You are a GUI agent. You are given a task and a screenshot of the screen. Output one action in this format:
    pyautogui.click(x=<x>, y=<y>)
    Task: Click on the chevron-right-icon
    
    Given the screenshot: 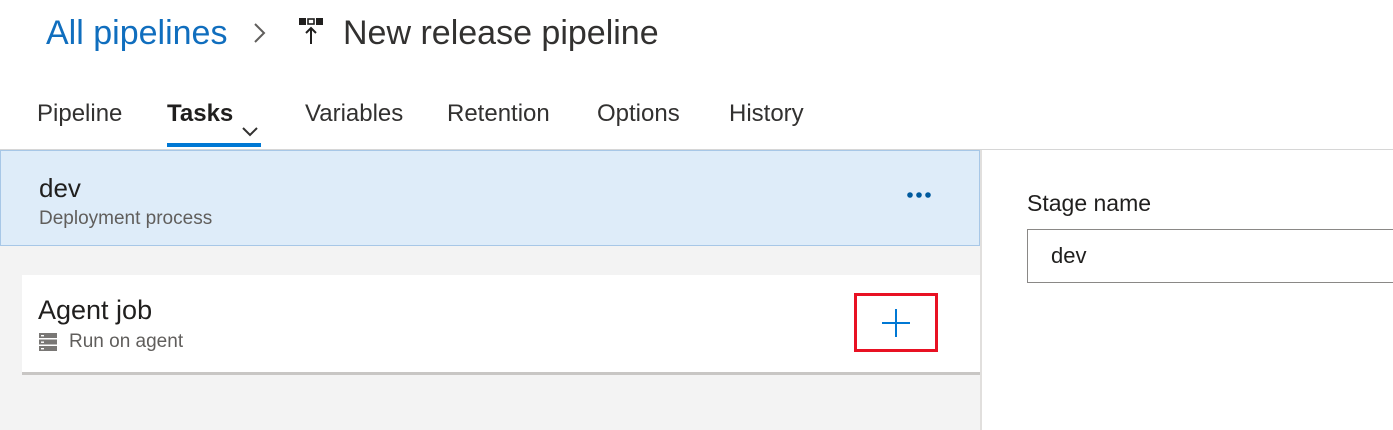 What is the action you would take?
    pyautogui.click(x=259, y=33)
    